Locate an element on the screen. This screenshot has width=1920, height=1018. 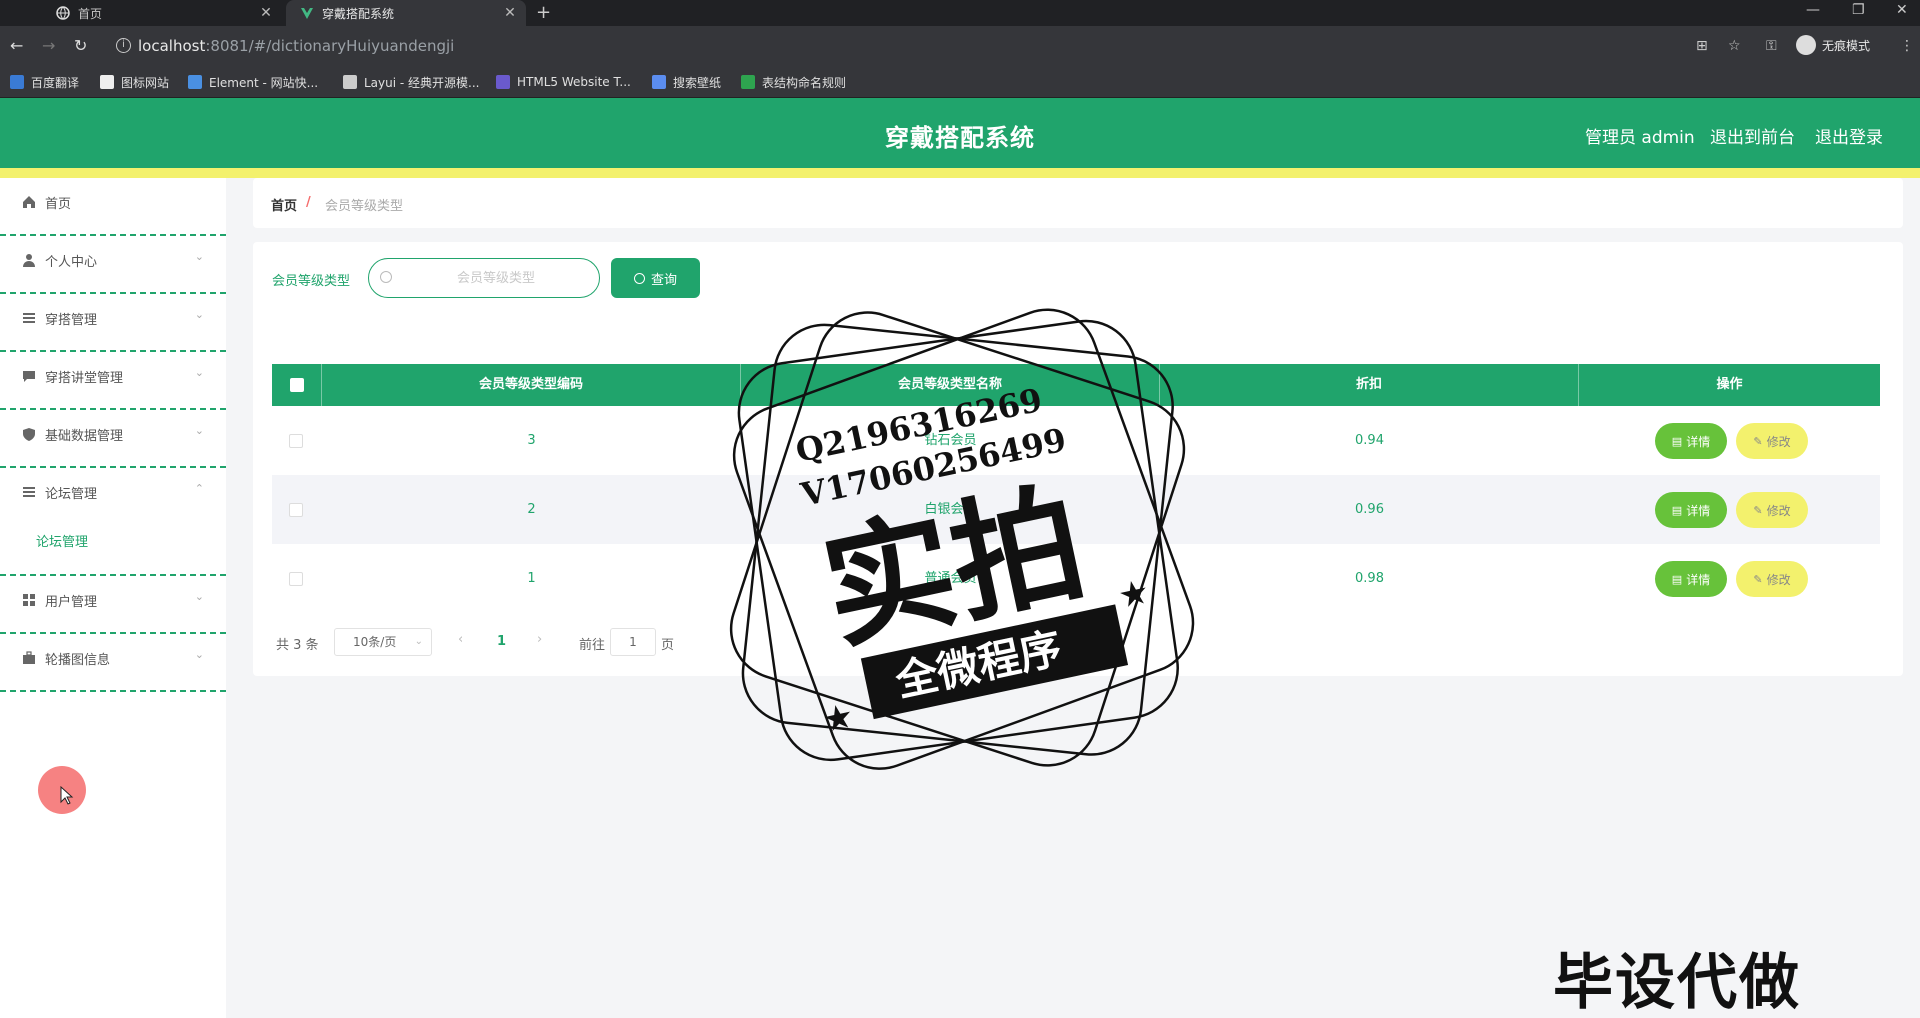
star-icon: ☆ is located at coordinates (1734, 46).